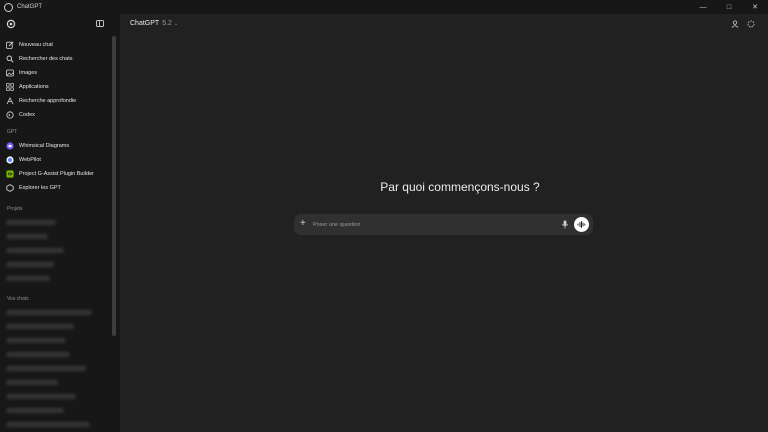  I want to click on profile-button, so click(735, 24).